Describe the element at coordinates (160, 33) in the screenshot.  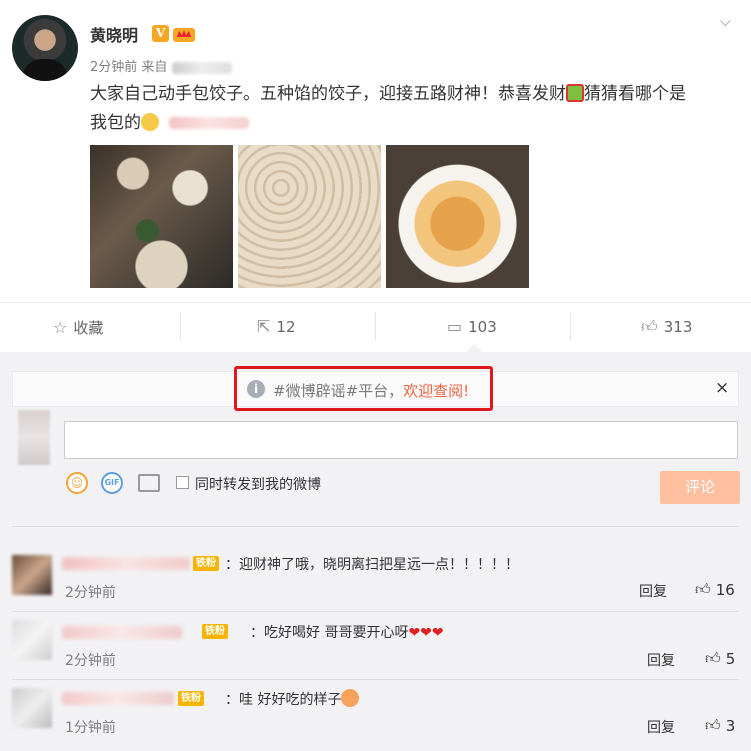
I see `verified-icon: V` at that location.